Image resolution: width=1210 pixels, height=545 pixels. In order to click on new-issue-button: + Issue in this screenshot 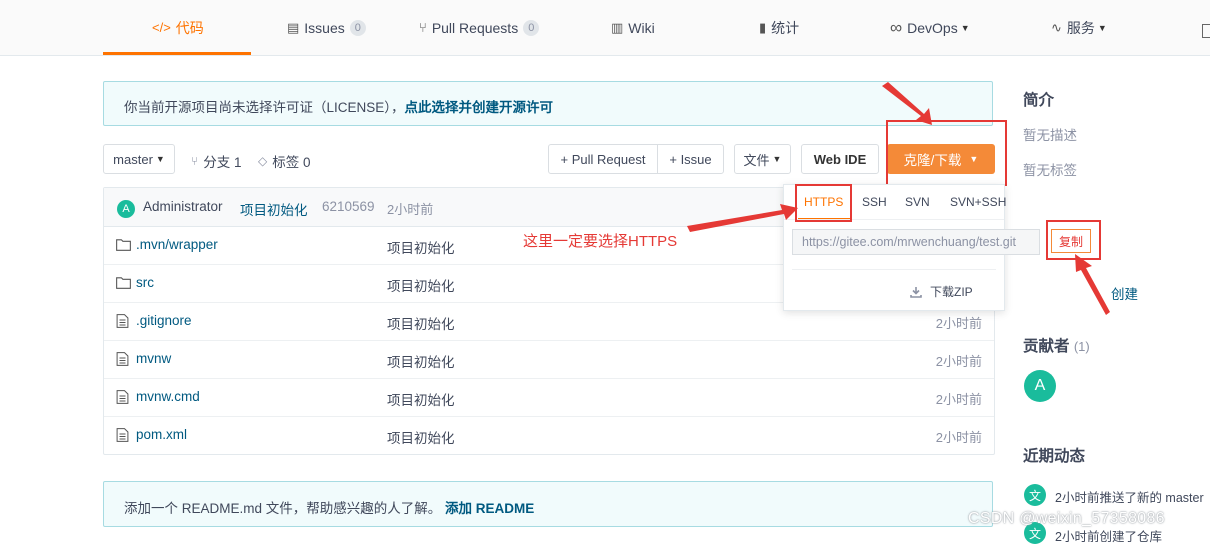, I will do `click(690, 159)`.